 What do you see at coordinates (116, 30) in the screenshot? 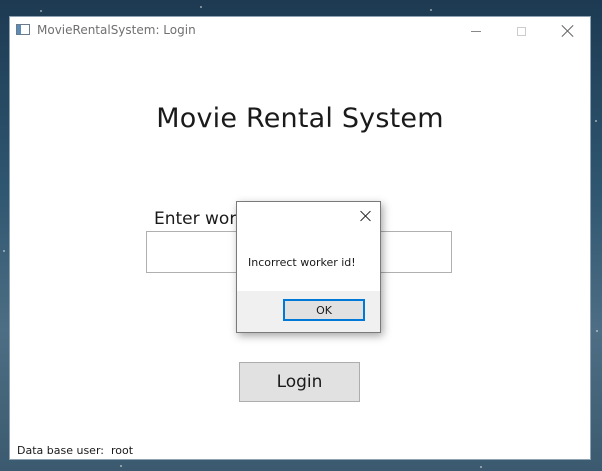
I see `window-title: MovieRentalSystem: Login` at bounding box center [116, 30].